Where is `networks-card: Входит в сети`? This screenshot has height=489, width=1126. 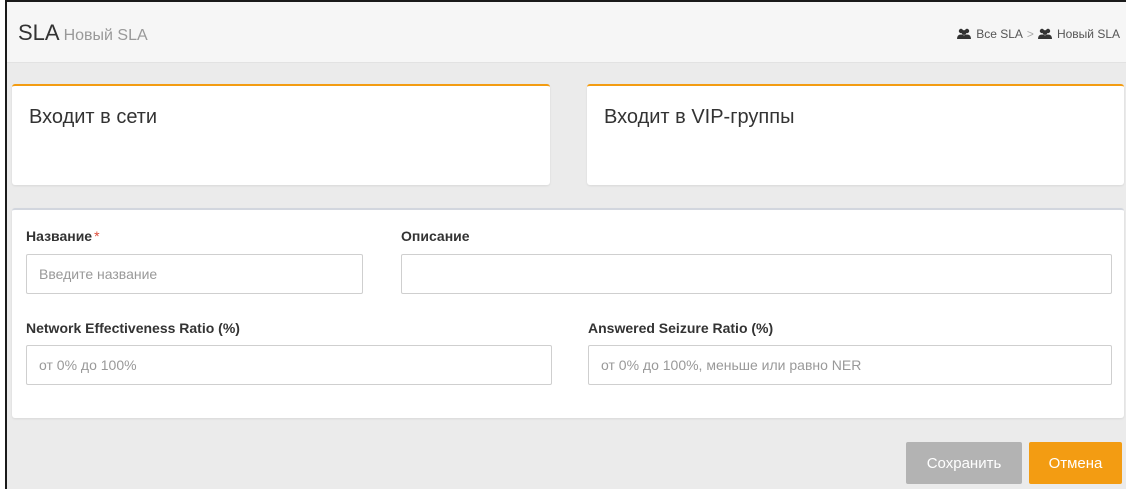
networks-card: Входит в сети is located at coordinates (281, 134).